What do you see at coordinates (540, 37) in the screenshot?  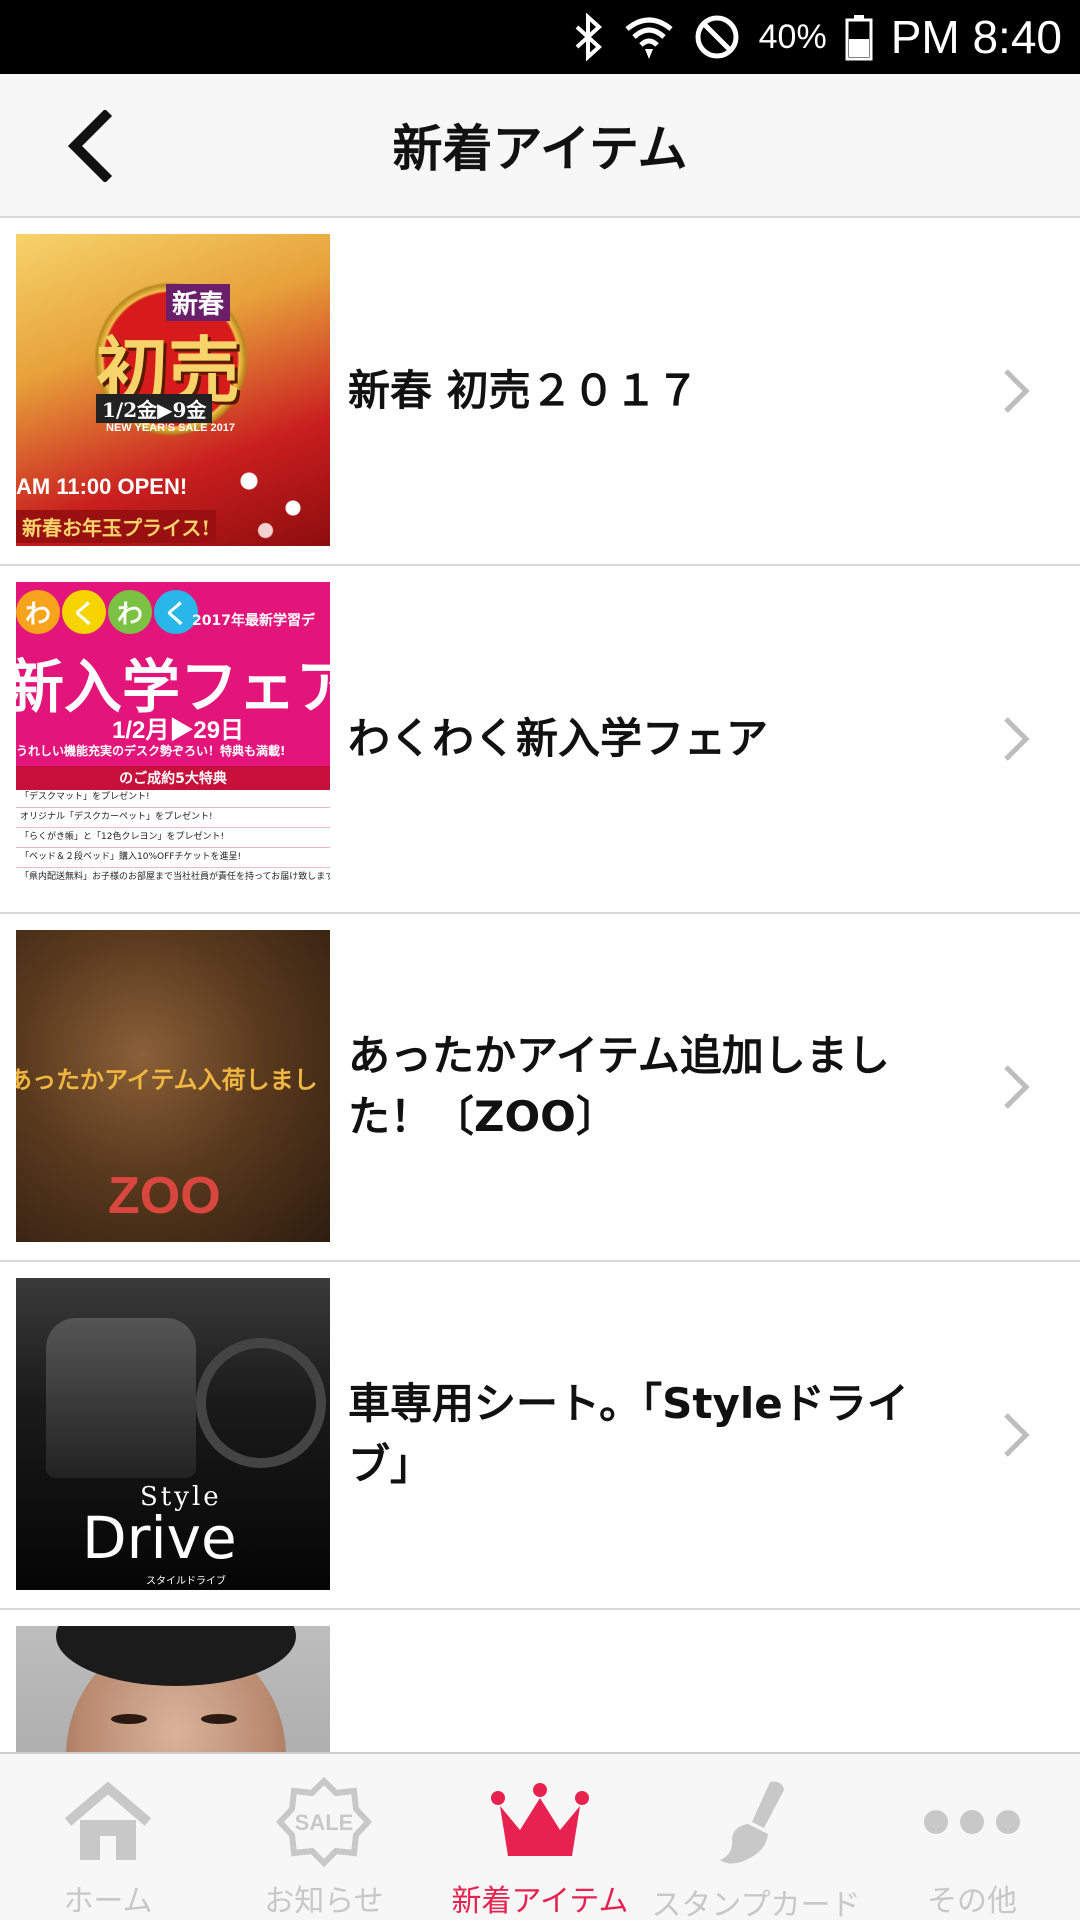 I see `status-bar: 40% PM 8:40` at bounding box center [540, 37].